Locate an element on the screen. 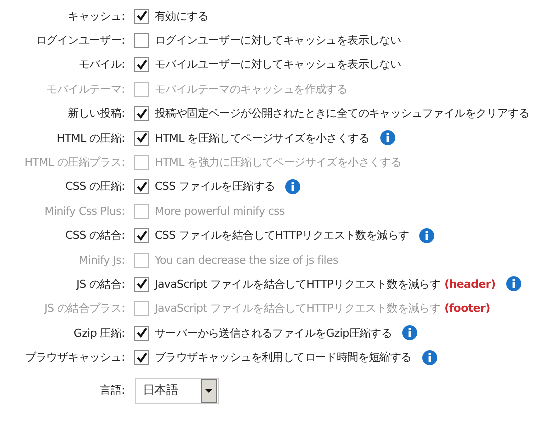 Image resolution: width=544 pixels, height=427 pixels. setting-label: 言語: is located at coordinates (112, 390).